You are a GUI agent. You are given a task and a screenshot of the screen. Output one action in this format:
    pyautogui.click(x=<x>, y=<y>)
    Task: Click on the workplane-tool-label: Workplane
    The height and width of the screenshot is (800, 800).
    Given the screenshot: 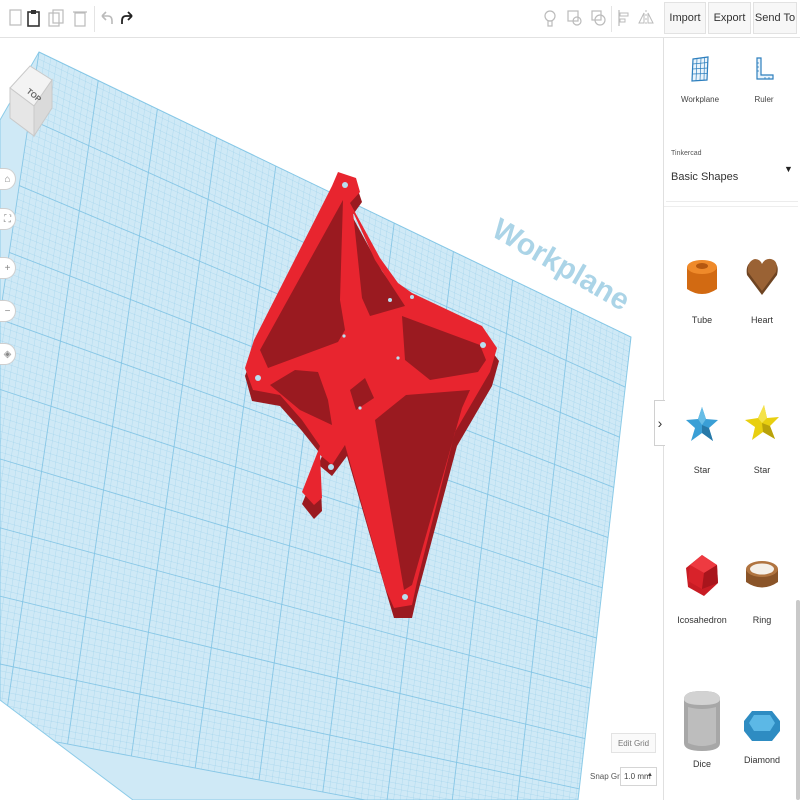 What is the action you would take?
    pyautogui.click(x=700, y=99)
    